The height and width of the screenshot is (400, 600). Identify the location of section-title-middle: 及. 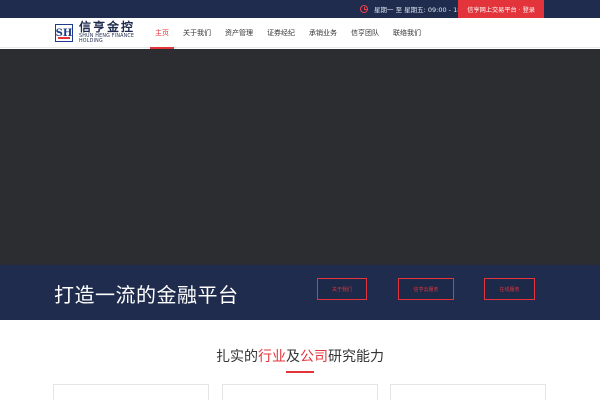
(293, 357).